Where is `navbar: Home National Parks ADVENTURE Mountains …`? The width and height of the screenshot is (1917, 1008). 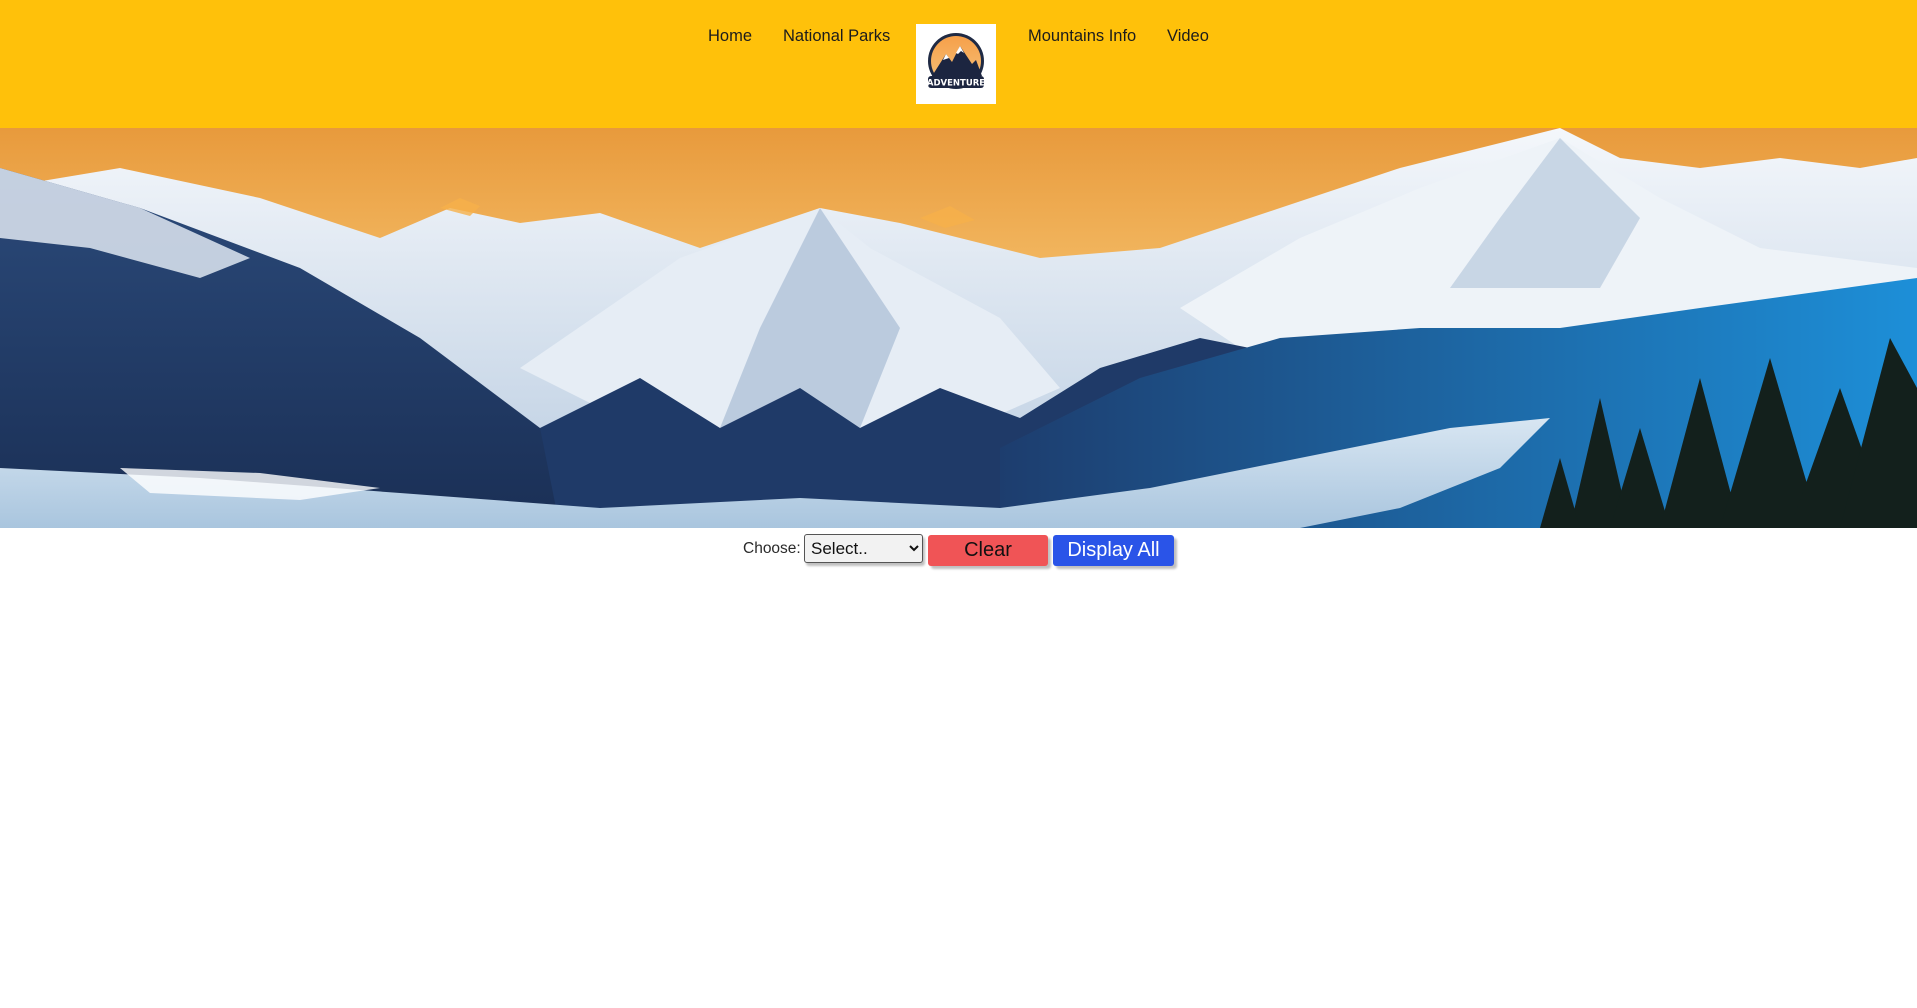 navbar: Home National Parks ADVENTURE Mountains … is located at coordinates (958, 64).